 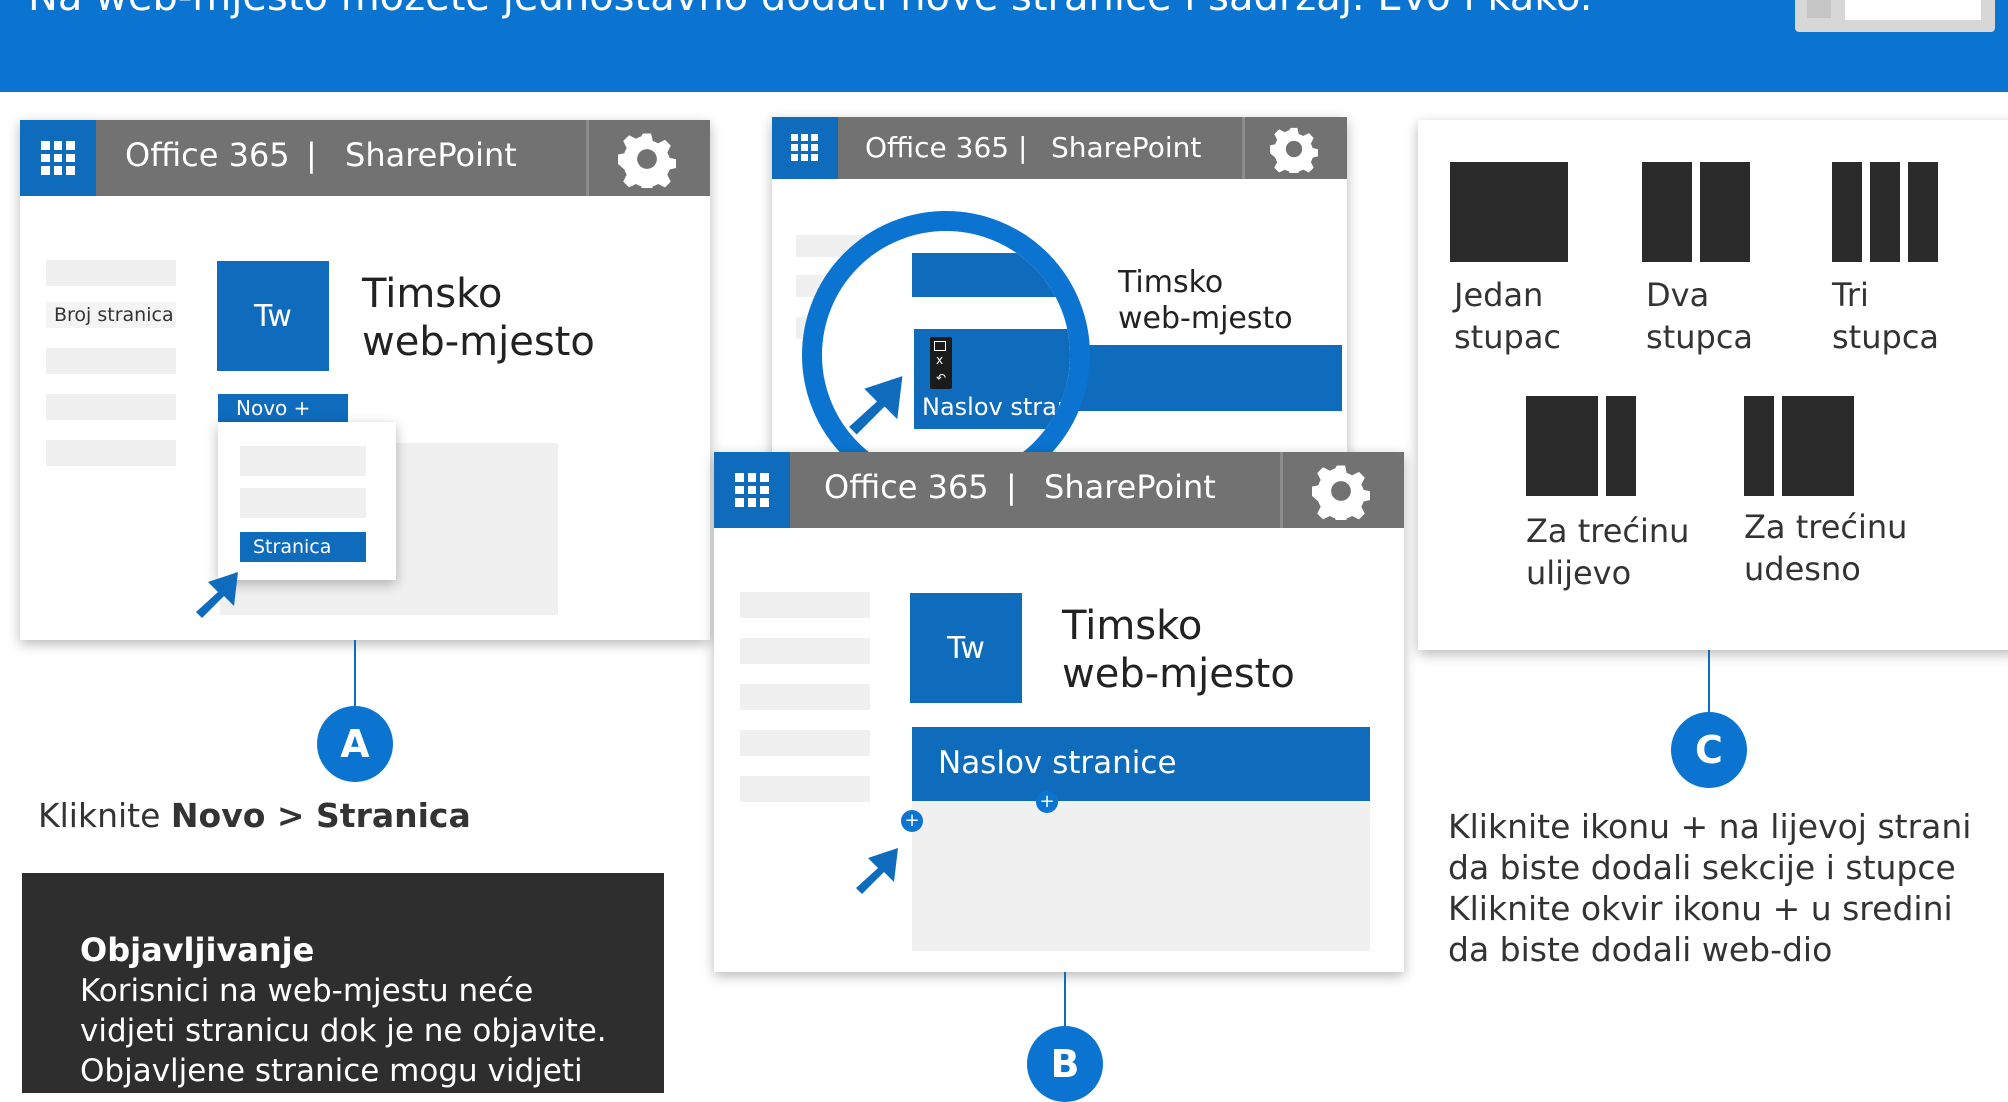 What do you see at coordinates (283, 408) in the screenshot?
I see `new-button: Novo +` at bounding box center [283, 408].